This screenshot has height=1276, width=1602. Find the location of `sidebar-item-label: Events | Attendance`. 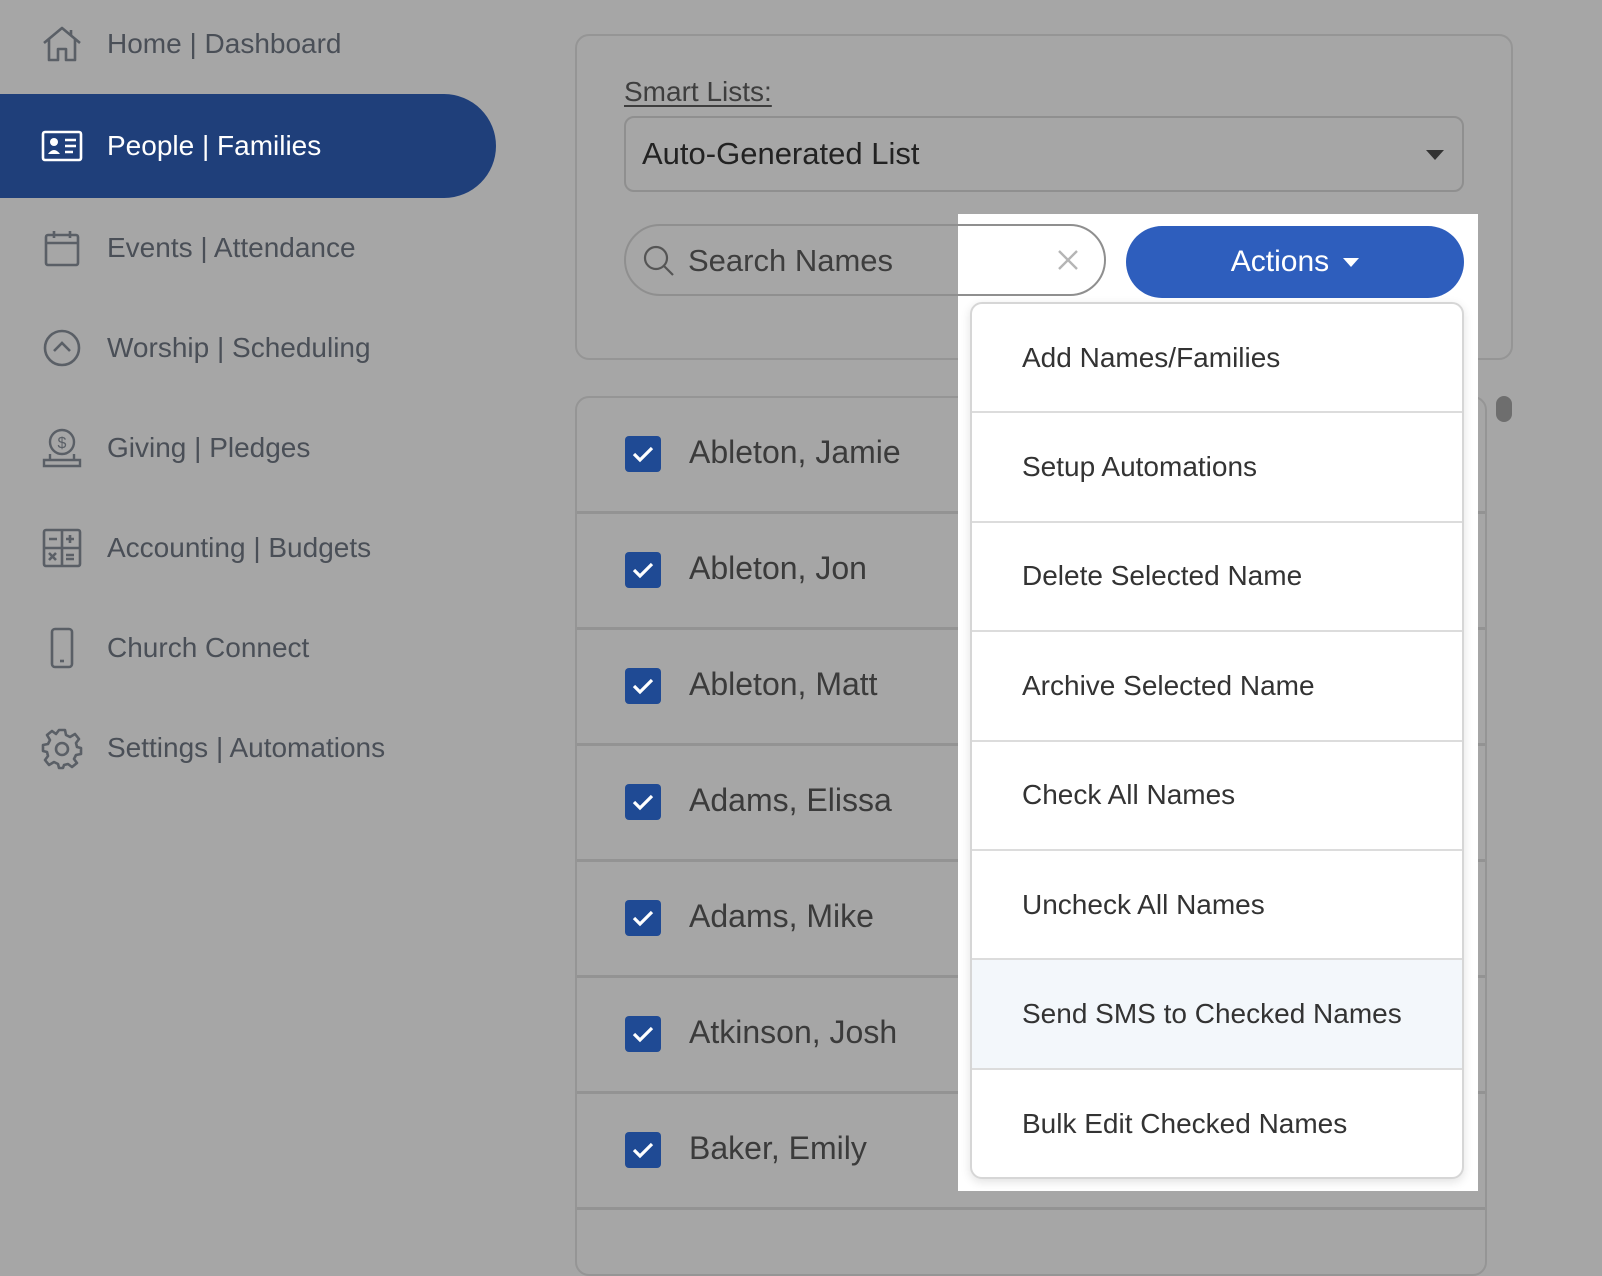

sidebar-item-label: Events | Attendance is located at coordinates (231, 247).